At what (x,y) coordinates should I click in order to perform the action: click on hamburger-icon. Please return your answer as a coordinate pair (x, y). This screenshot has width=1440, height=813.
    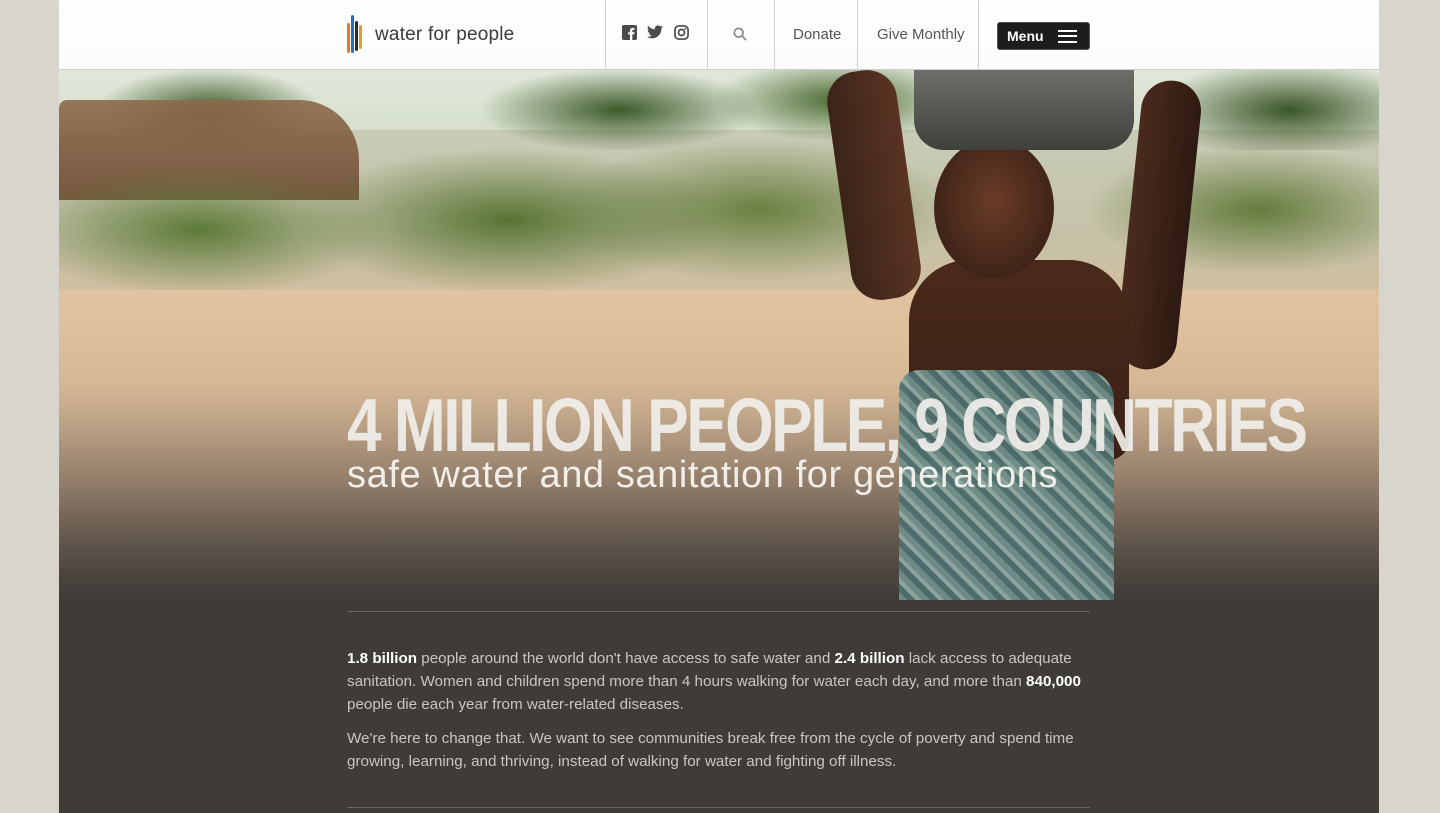
    Looking at the image, I should click on (1067, 36).